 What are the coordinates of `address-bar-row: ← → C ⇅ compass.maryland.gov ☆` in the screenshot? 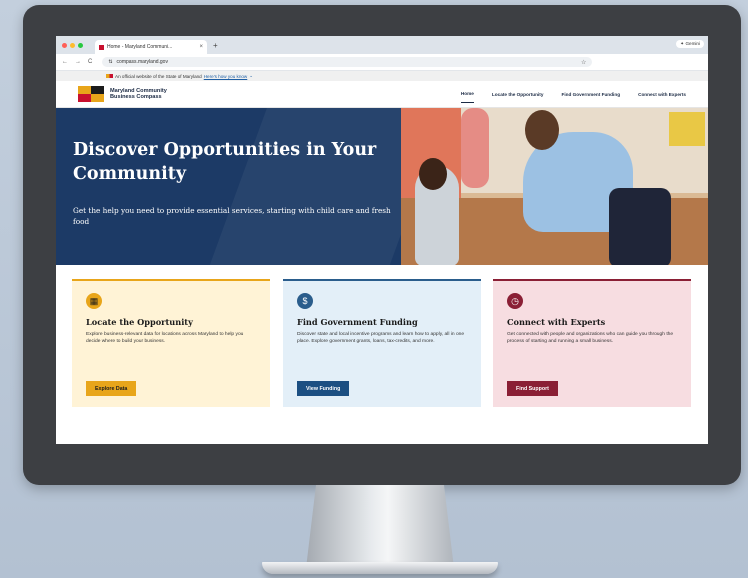 It's located at (382, 62).